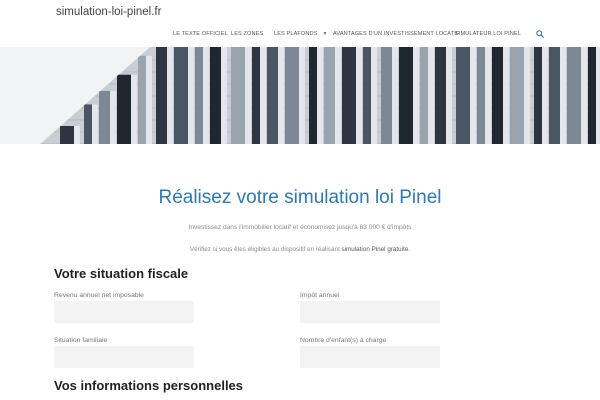 The height and width of the screenshot is (400, 600). What do you see at coordinates (396, 34) in the screenshot?
I see `nav-item-avantages: AVANTAGES D'UN INVESTISSEMENT LOCATIF` at bounding box center [396, 34].